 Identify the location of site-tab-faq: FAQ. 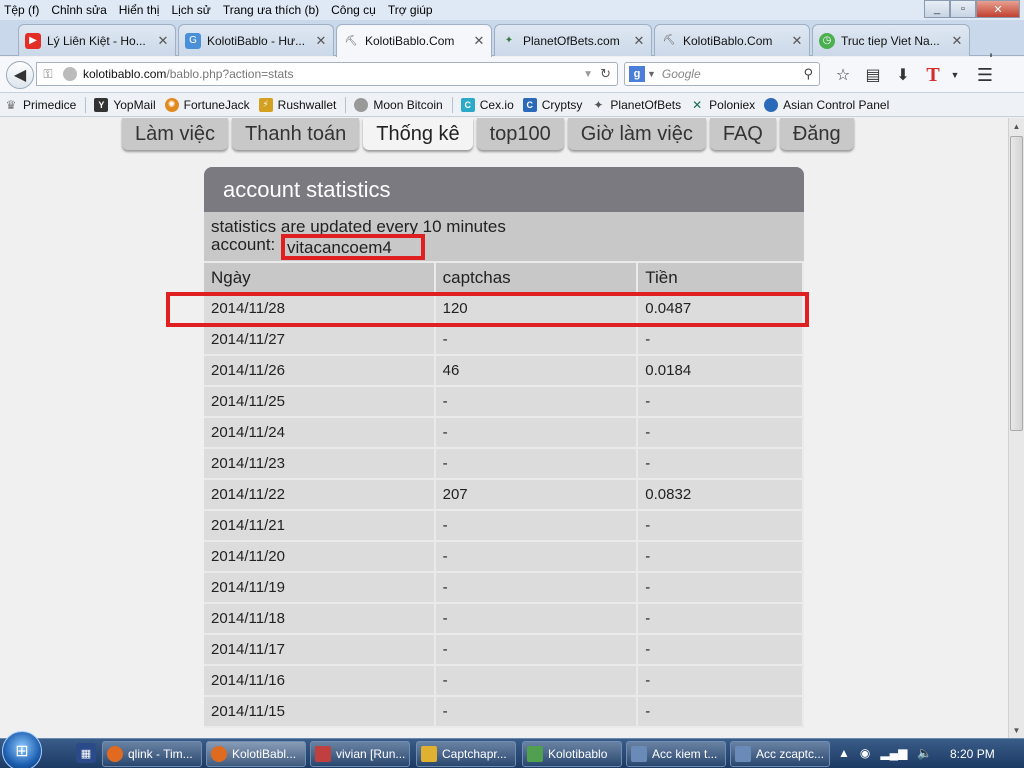
(742, 134).